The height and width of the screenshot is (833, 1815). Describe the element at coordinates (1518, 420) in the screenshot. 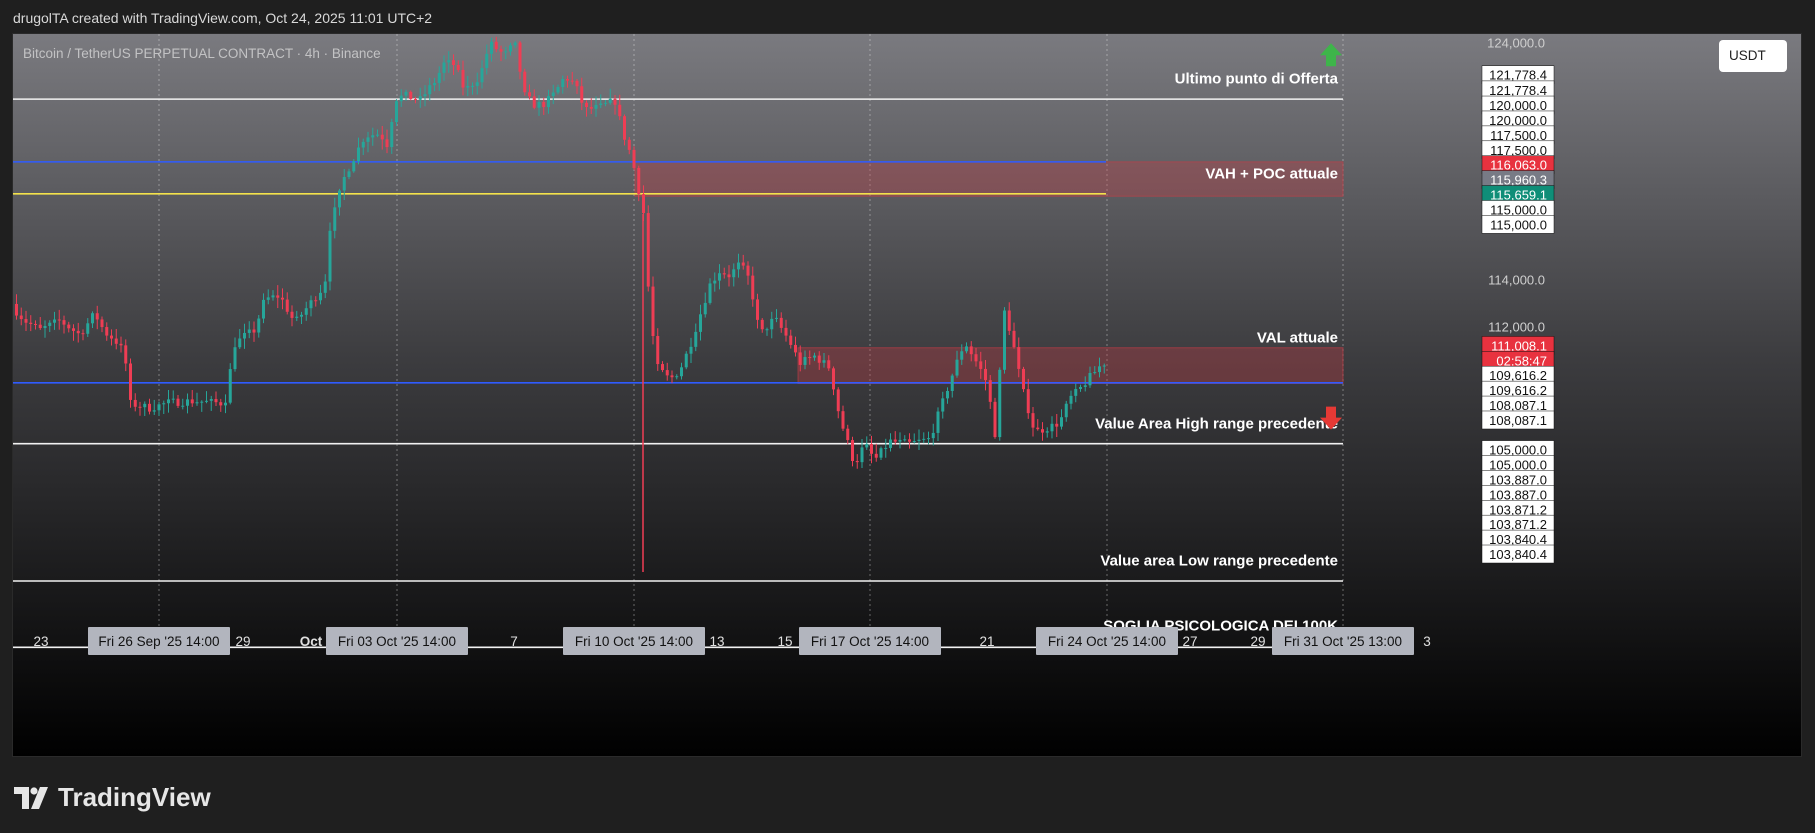

I see `price-tag-label: 108,087.1` at that location.